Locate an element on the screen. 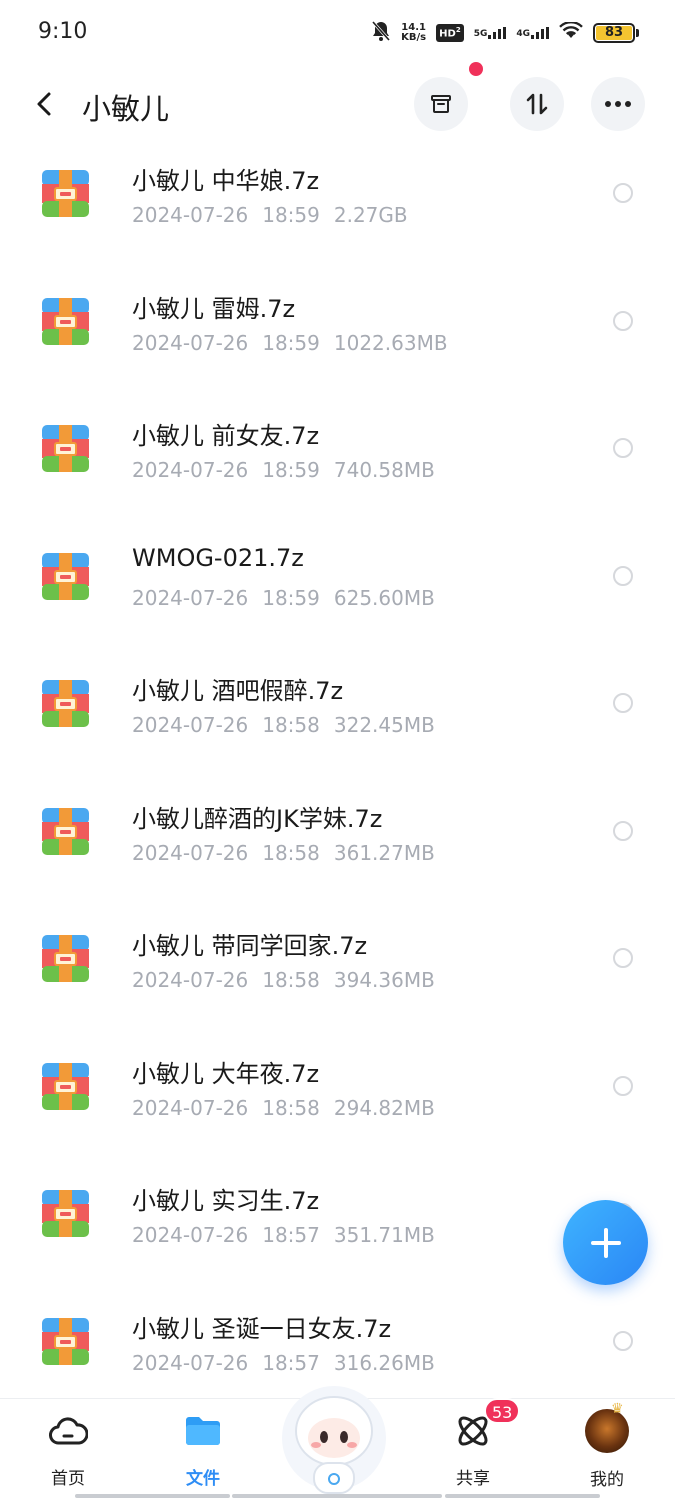 The image size is (675, 1500). file-name: 小敏儿 雷姆.7z is located at coordinates (214, 308).